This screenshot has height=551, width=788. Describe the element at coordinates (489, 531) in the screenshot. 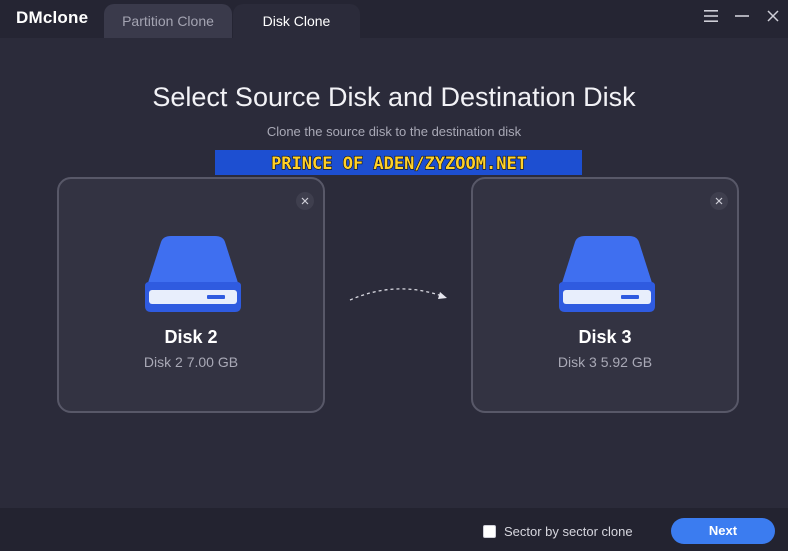

I see `sector-by-sector-checkbox` at that location.